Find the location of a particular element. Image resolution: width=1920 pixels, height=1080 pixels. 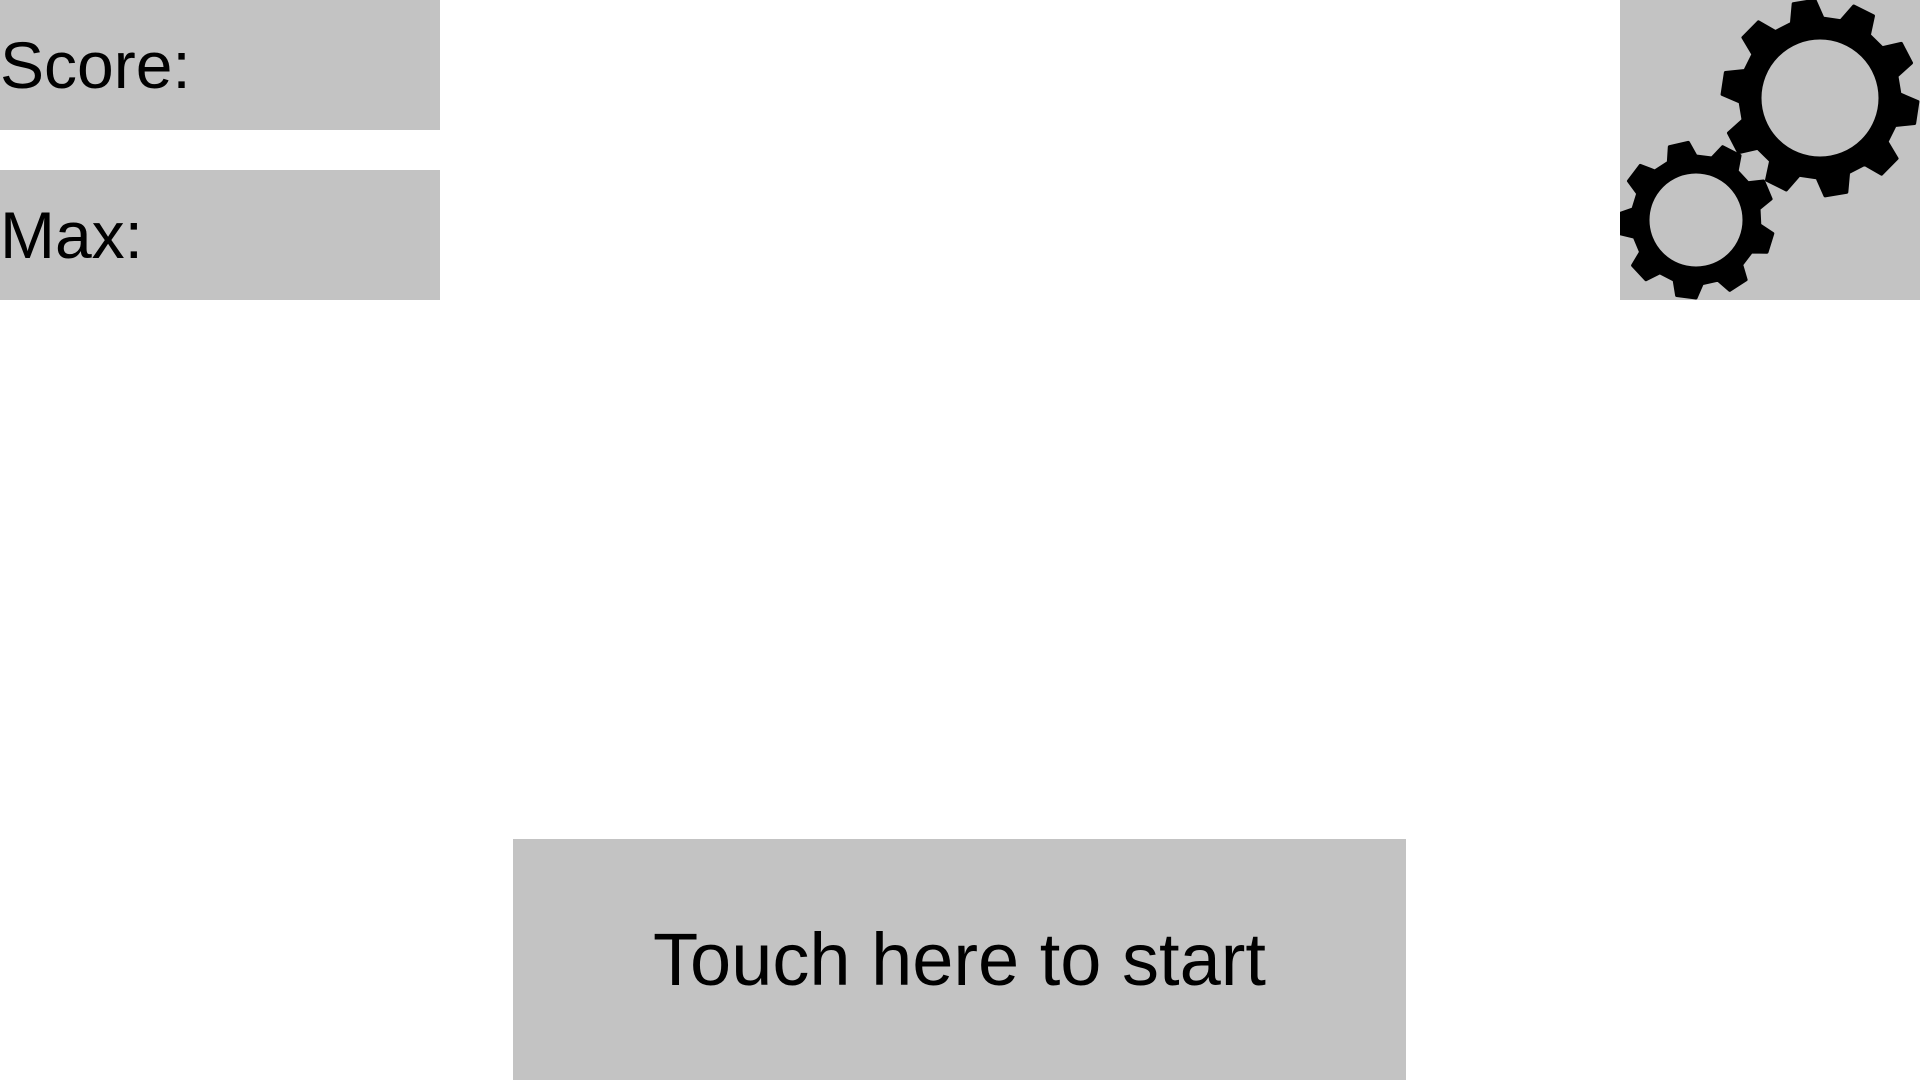

score-panel: Score: is located at coordinates (220, 65).